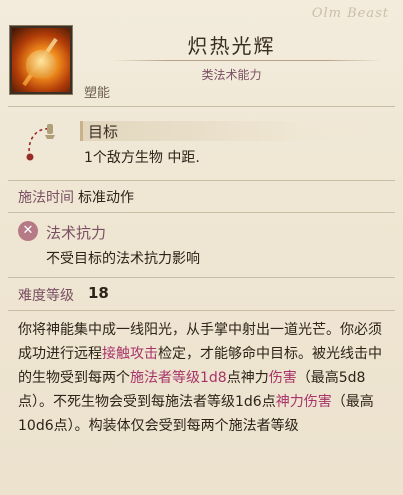 This screenshot has width=403, height=495. What do you see at coordinates (46, 296) in the screenshot?
I see `difficulty-label: 难度等级` at bounding box center [46, 296].